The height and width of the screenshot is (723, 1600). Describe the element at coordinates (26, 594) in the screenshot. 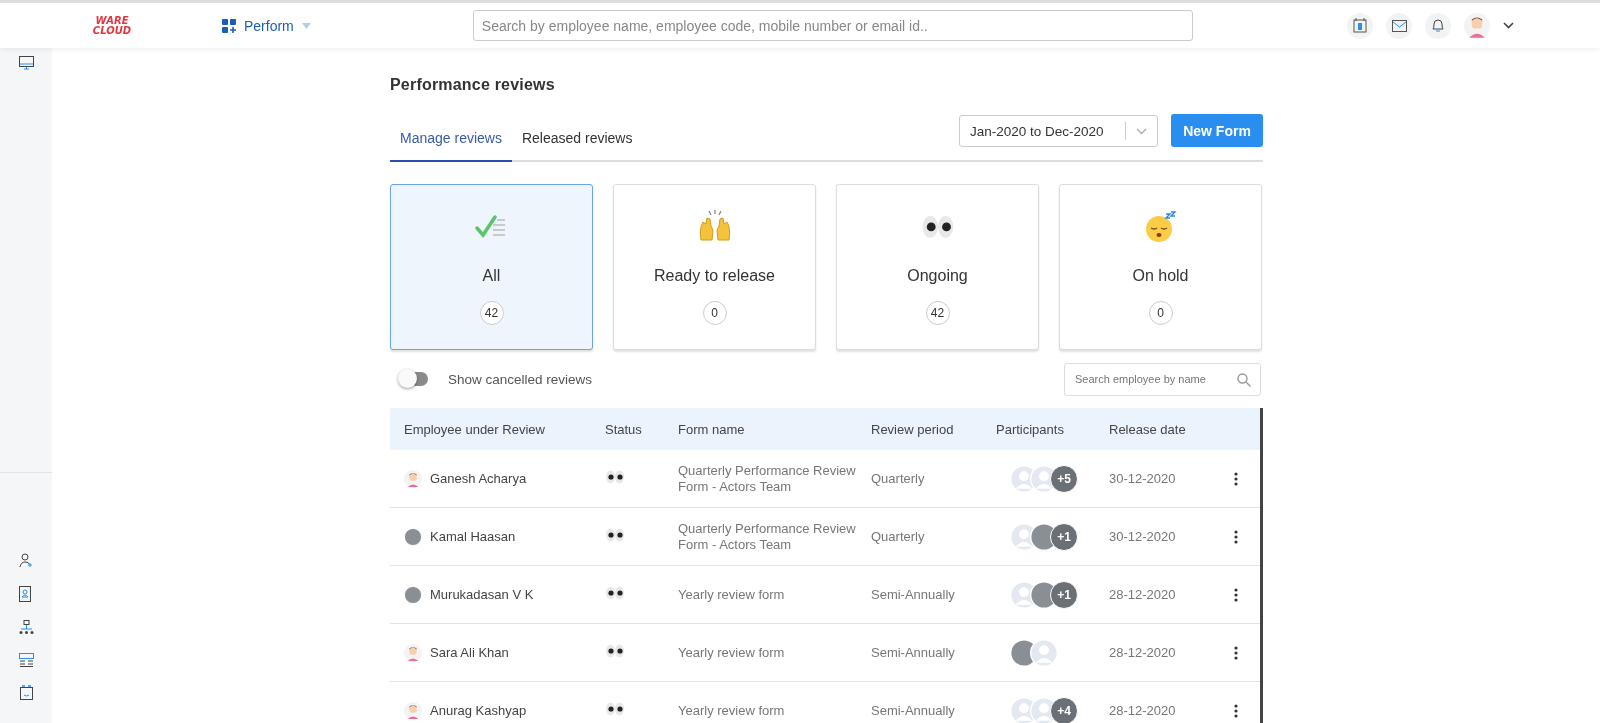

I see `contact-card-icon` at that location.